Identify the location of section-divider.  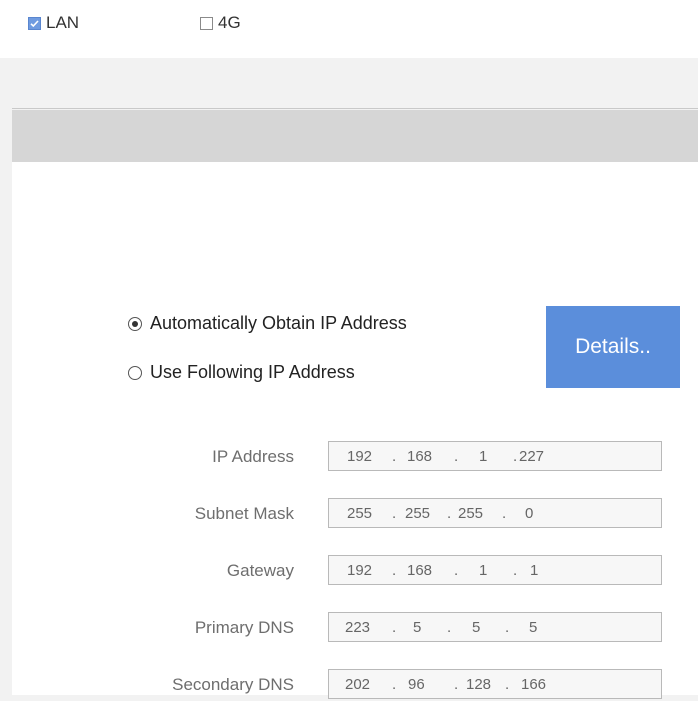
(355, 108).